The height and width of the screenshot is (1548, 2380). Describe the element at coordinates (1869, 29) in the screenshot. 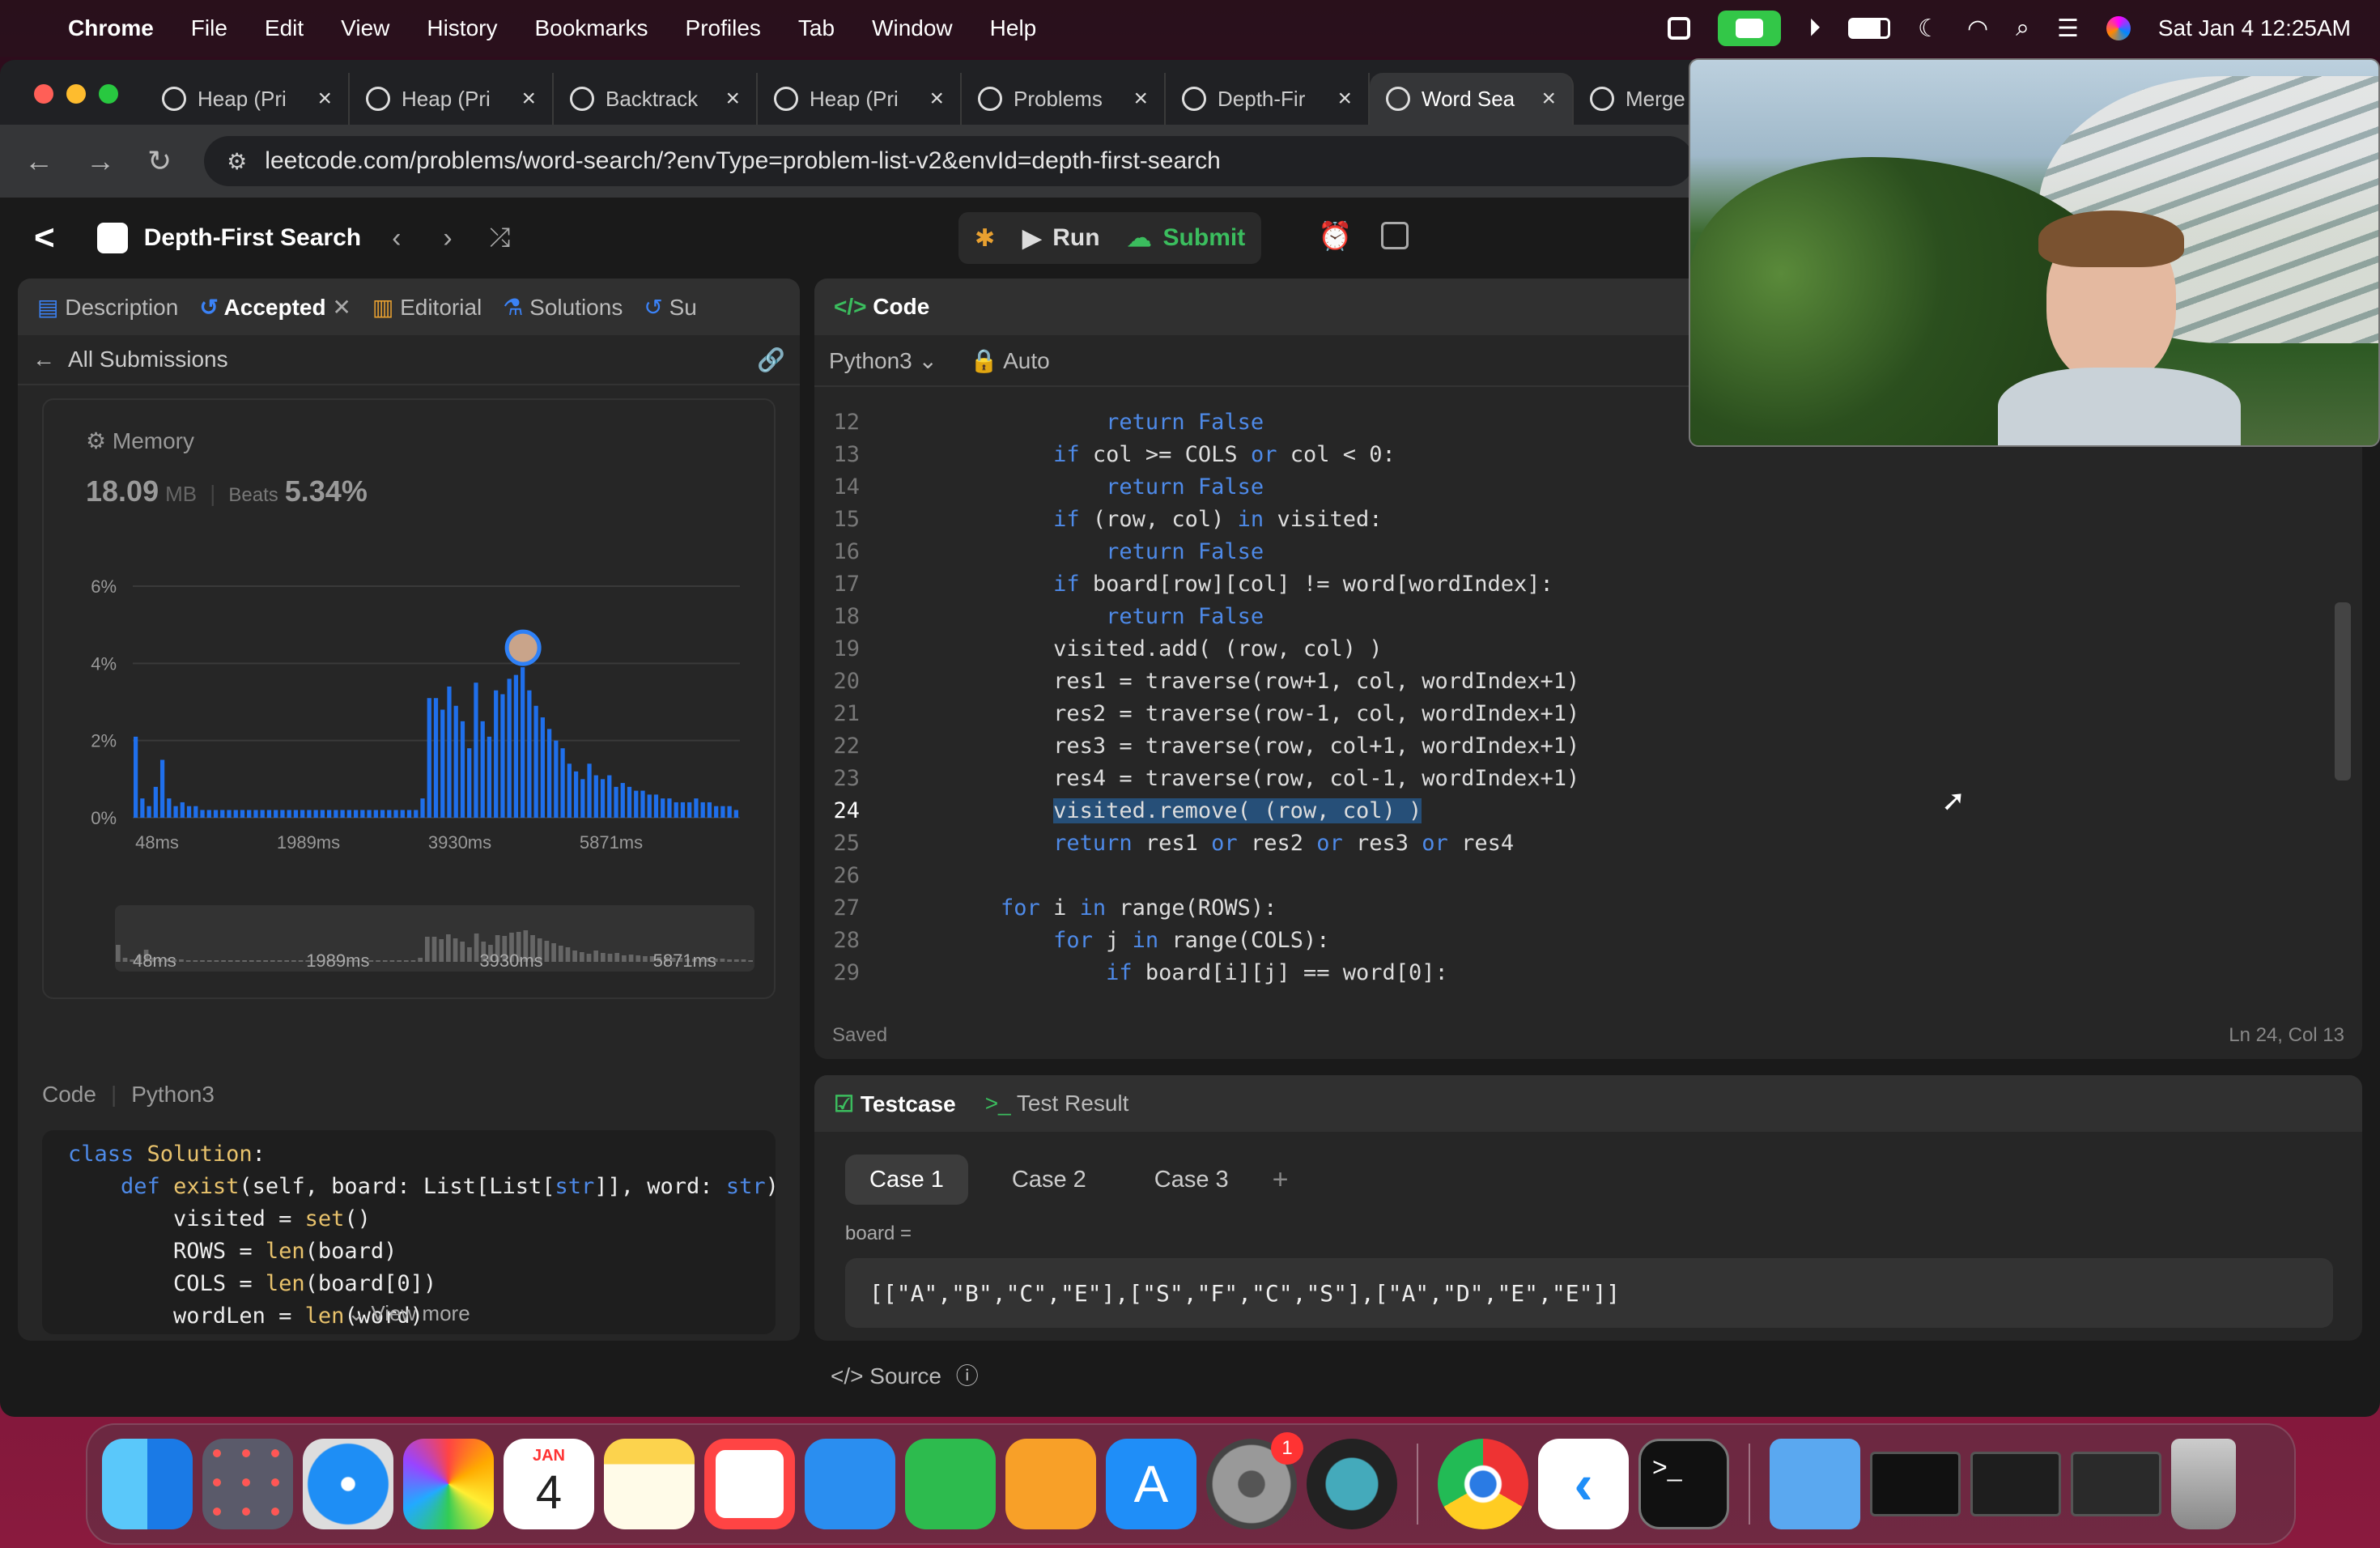

I see `battery-icon` at that location.